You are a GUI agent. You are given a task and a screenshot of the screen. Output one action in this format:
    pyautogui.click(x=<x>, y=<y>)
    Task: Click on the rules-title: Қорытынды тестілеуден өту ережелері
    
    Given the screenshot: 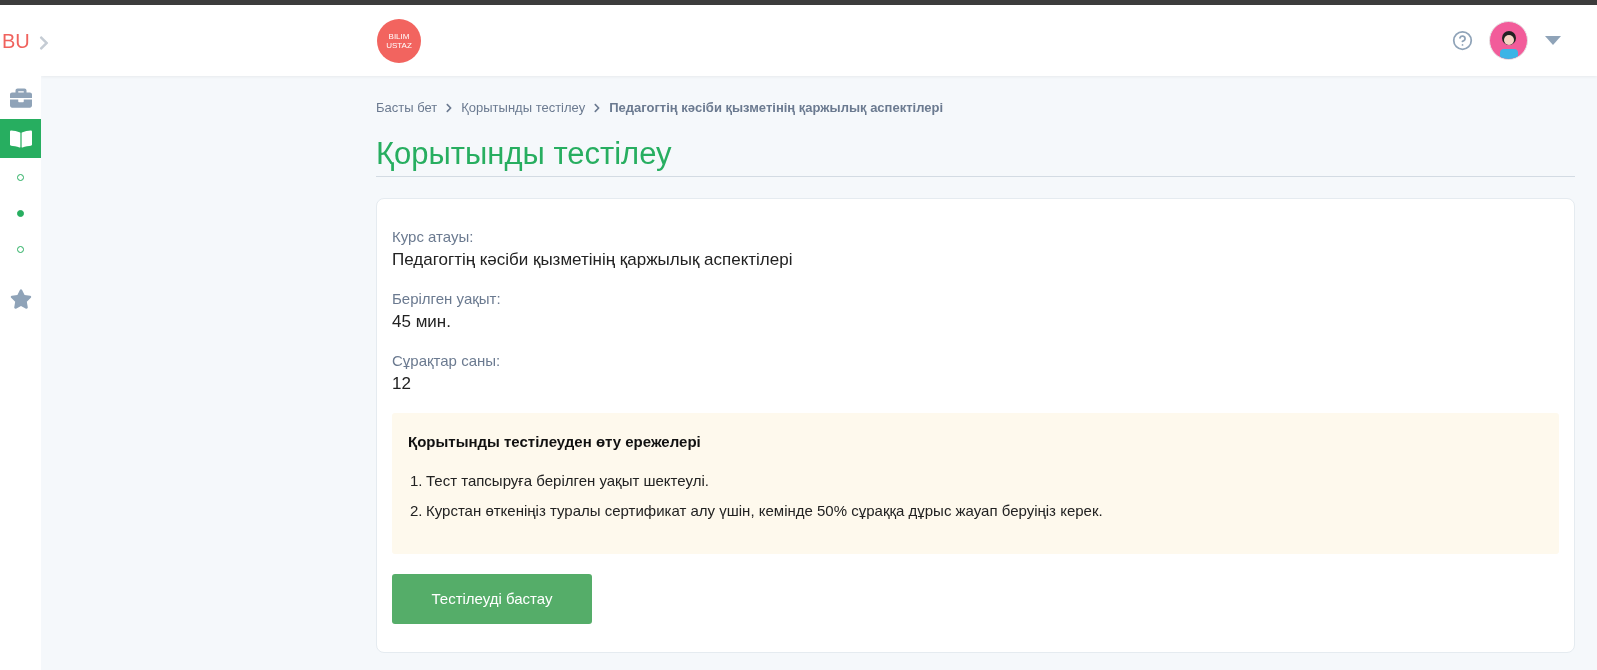 What is the action you would take?
    pyautogui.click(x=555, y=441)
    